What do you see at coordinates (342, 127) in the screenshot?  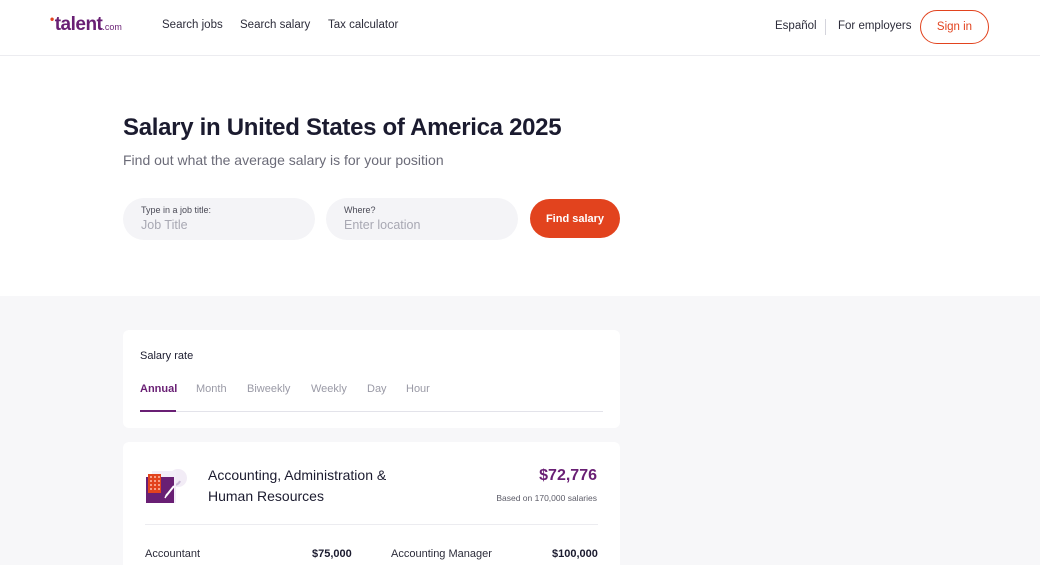 I see `page-title: Salary in United States of America 2025` at bounding box center [342, 127].